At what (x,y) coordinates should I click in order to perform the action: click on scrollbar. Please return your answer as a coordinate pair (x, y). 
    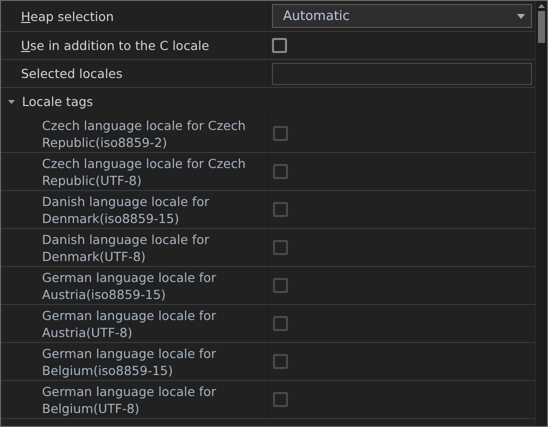
    Looking at the image, I should click on (541, 213).